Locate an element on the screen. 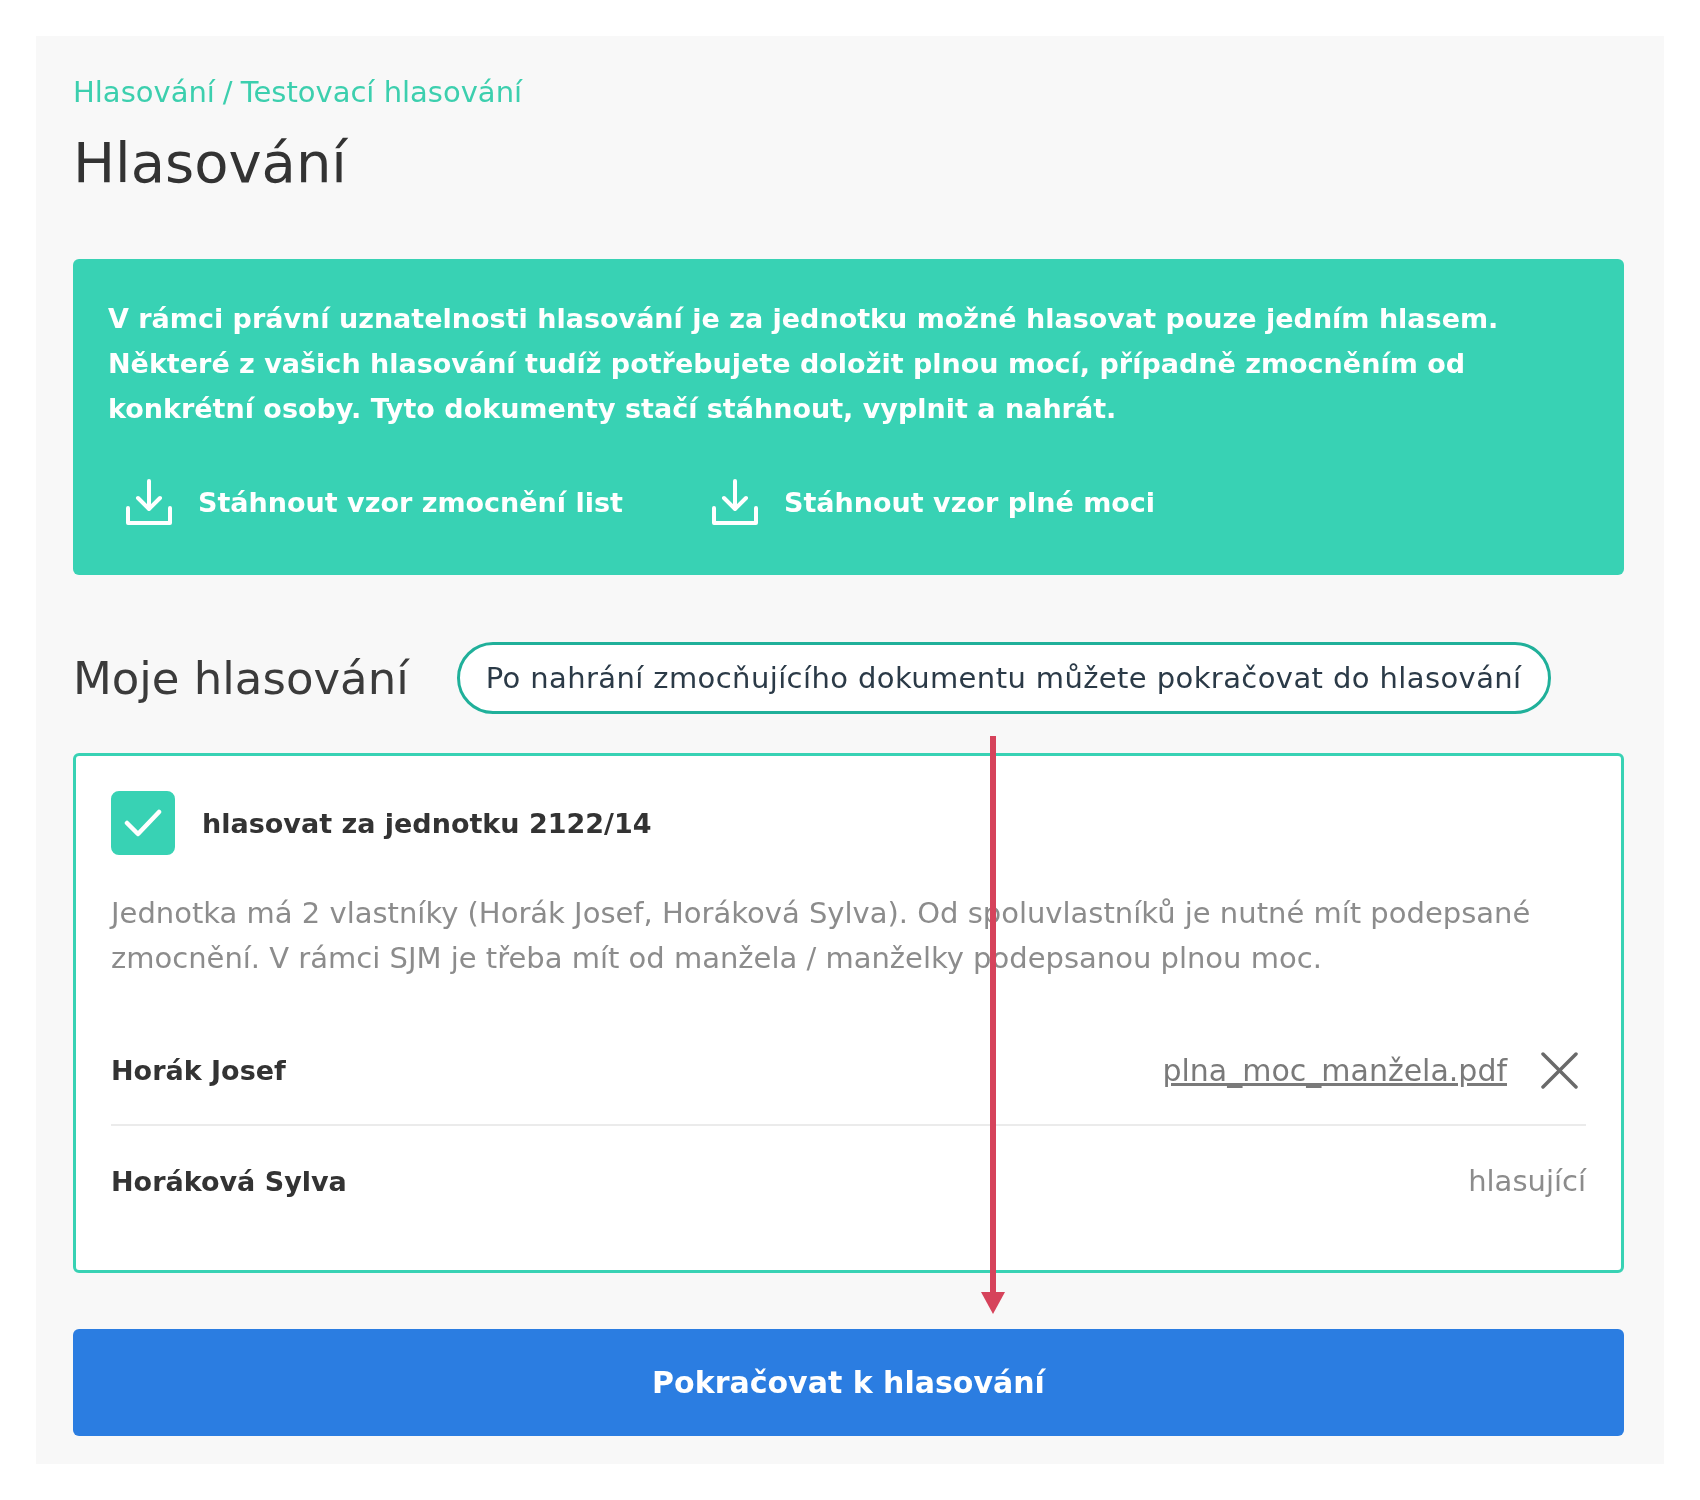 The height and width of the screenshot is (1500, 1700). breadcrumb-link: Testovací hlasování is located at coordinates (381, 92).